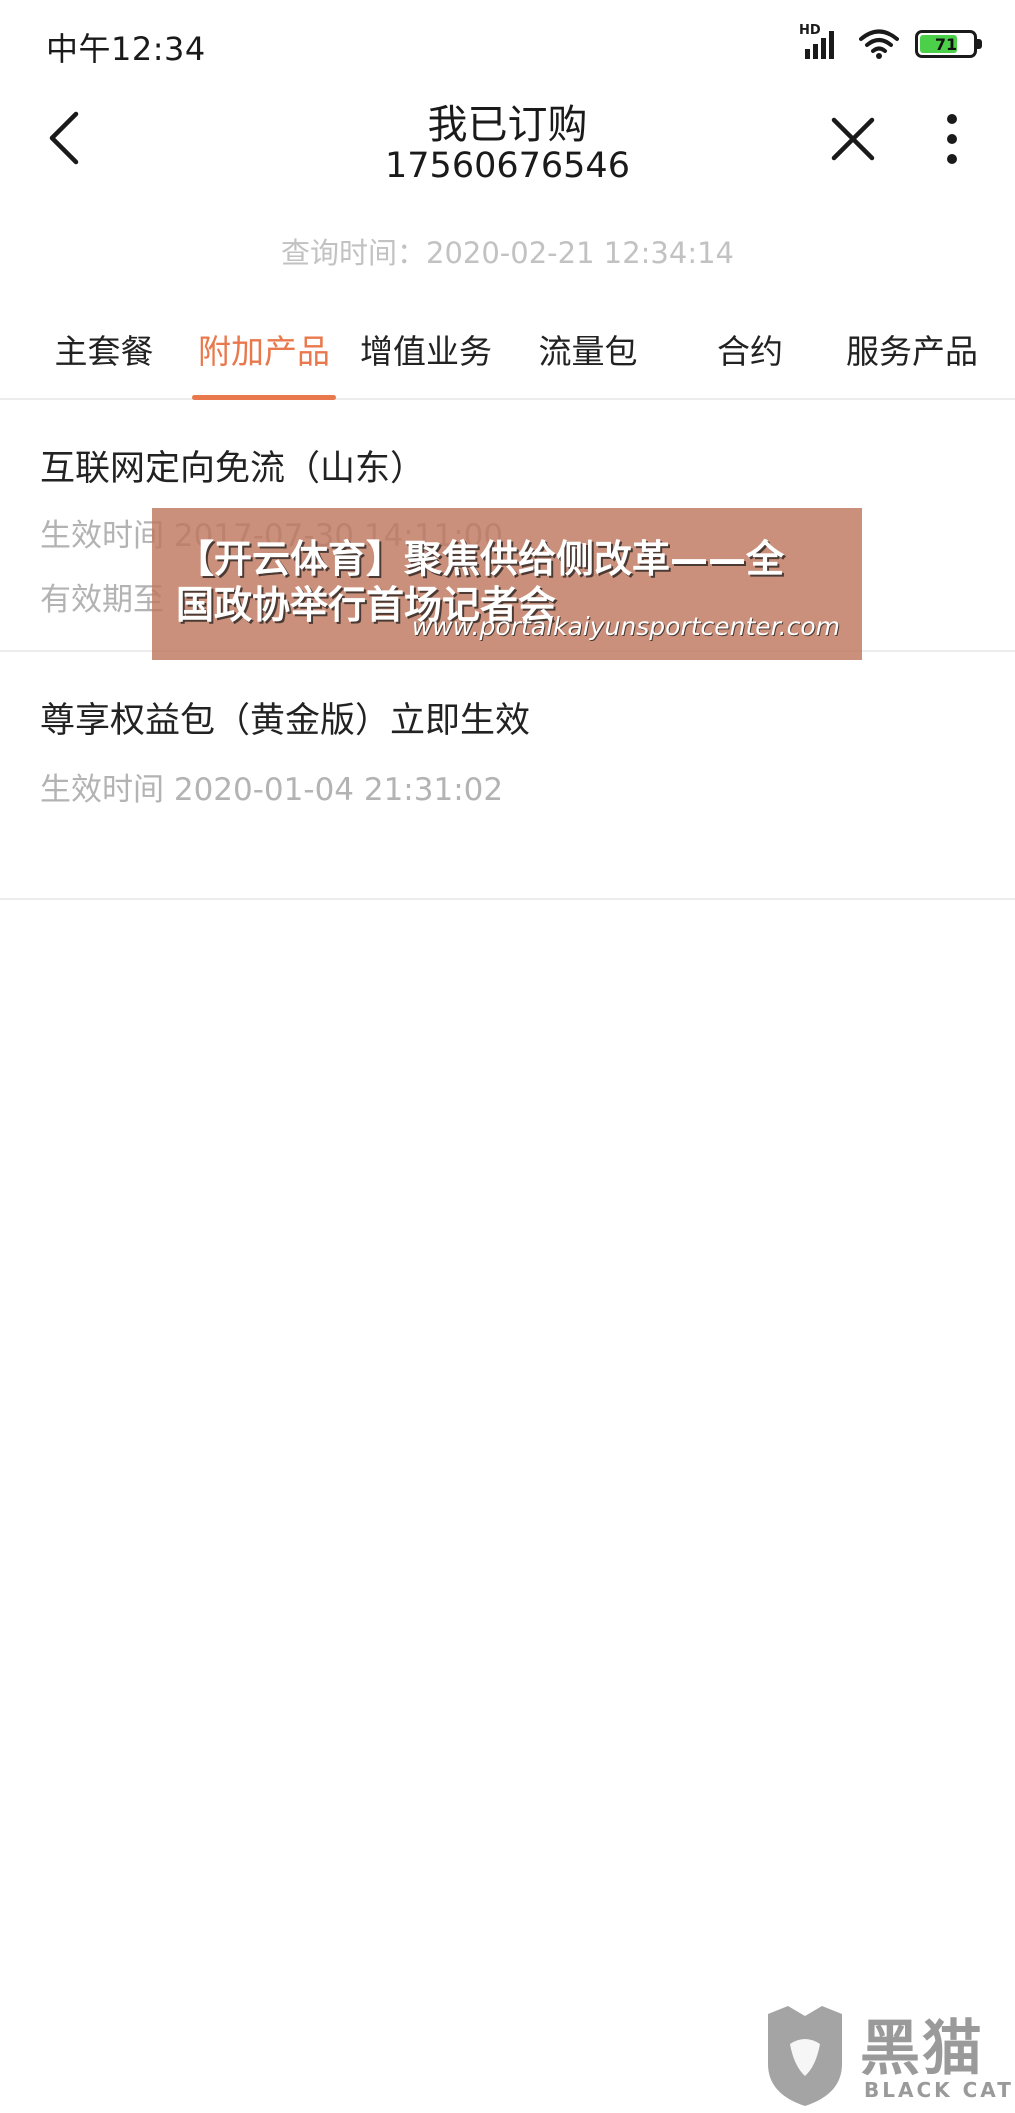 Image resolution: width=1015 pixels, height=2113 pixels. I want to click on banner-url: www.portalkaiyunsportcenter.com, so click(625, 626).